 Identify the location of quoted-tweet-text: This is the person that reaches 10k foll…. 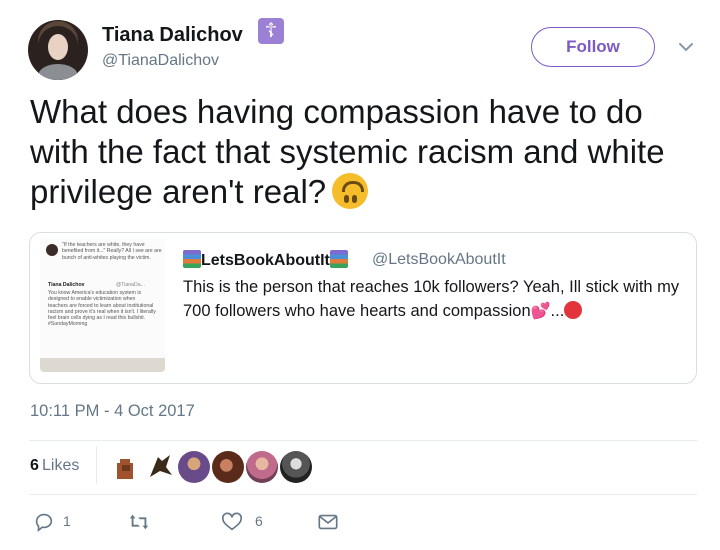
(433, 299).